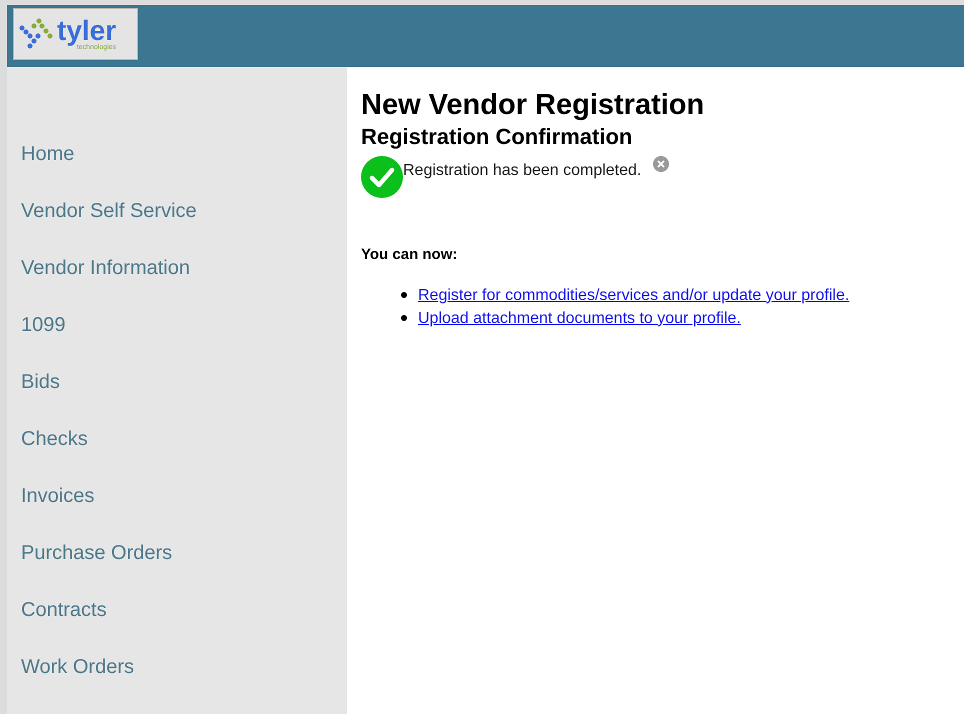  Describe the element at coordinates (36, 34) in the screenshot. I see `dots-logo-icon` at that location.